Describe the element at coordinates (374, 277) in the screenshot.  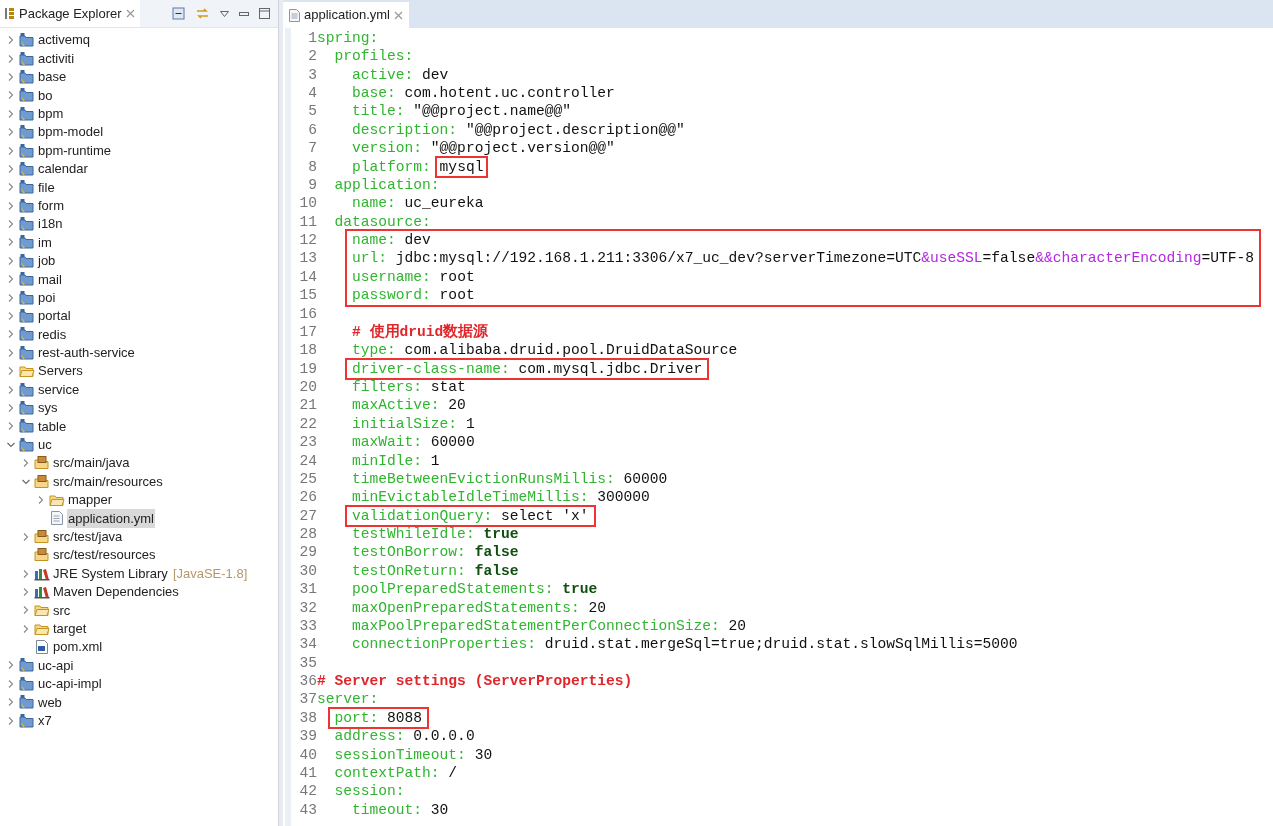
I see `yaml-key: username:` at that location.